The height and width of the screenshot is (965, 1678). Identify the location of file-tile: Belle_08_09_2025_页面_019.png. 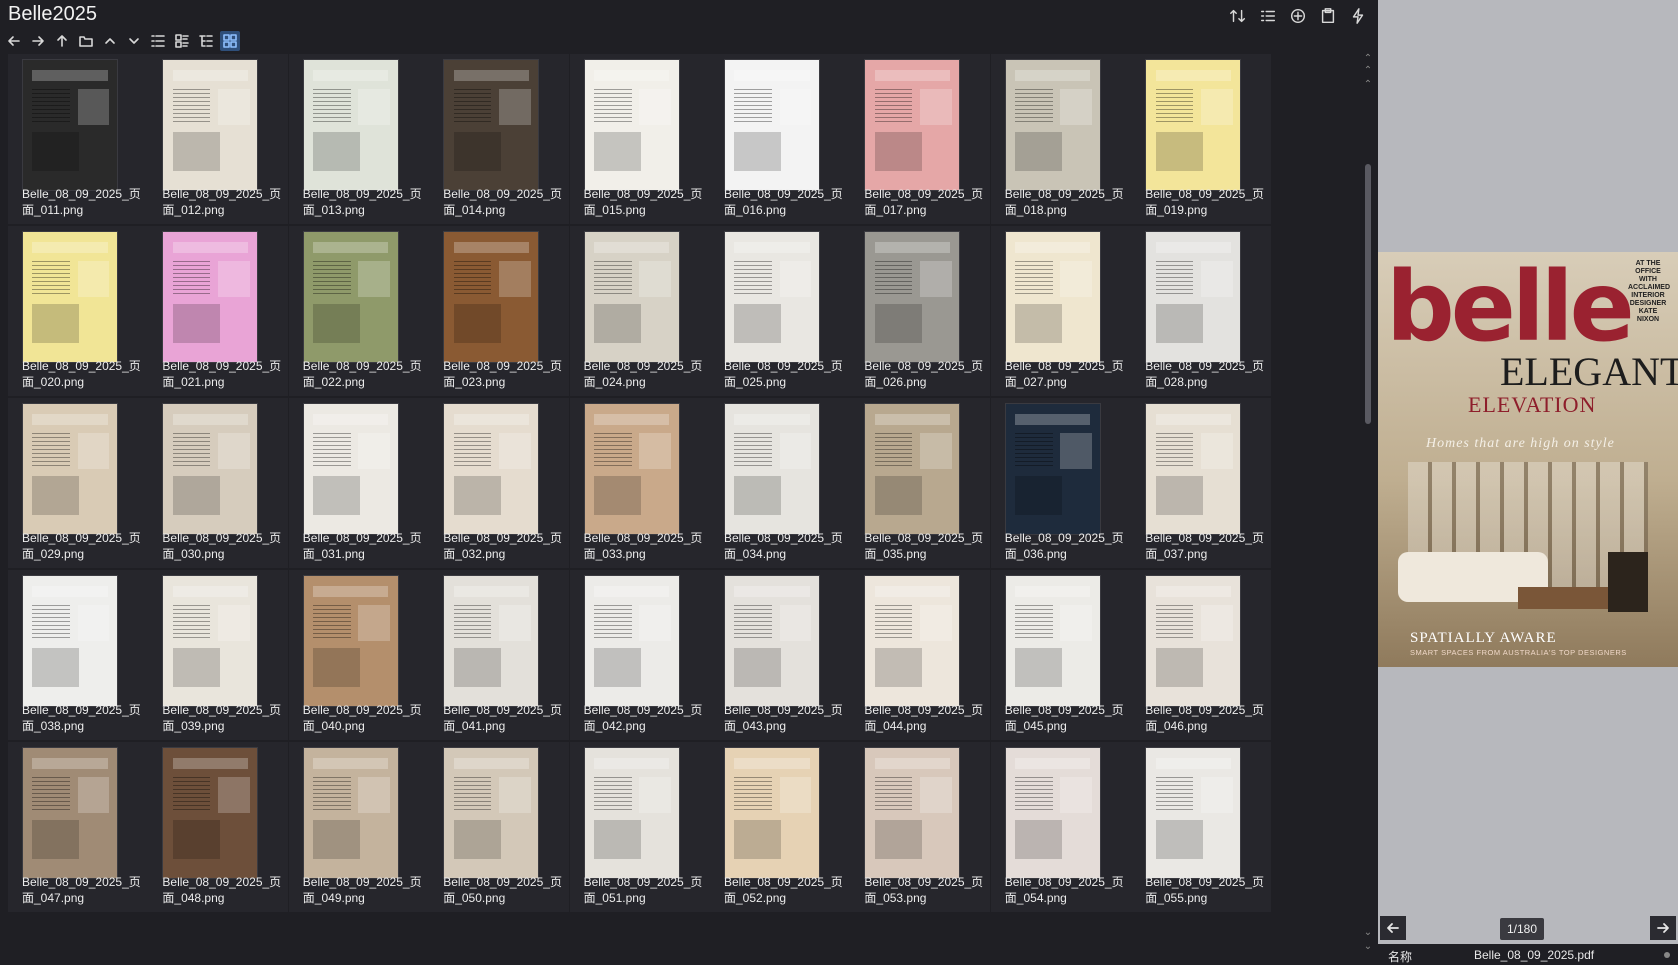
(1201, 139).